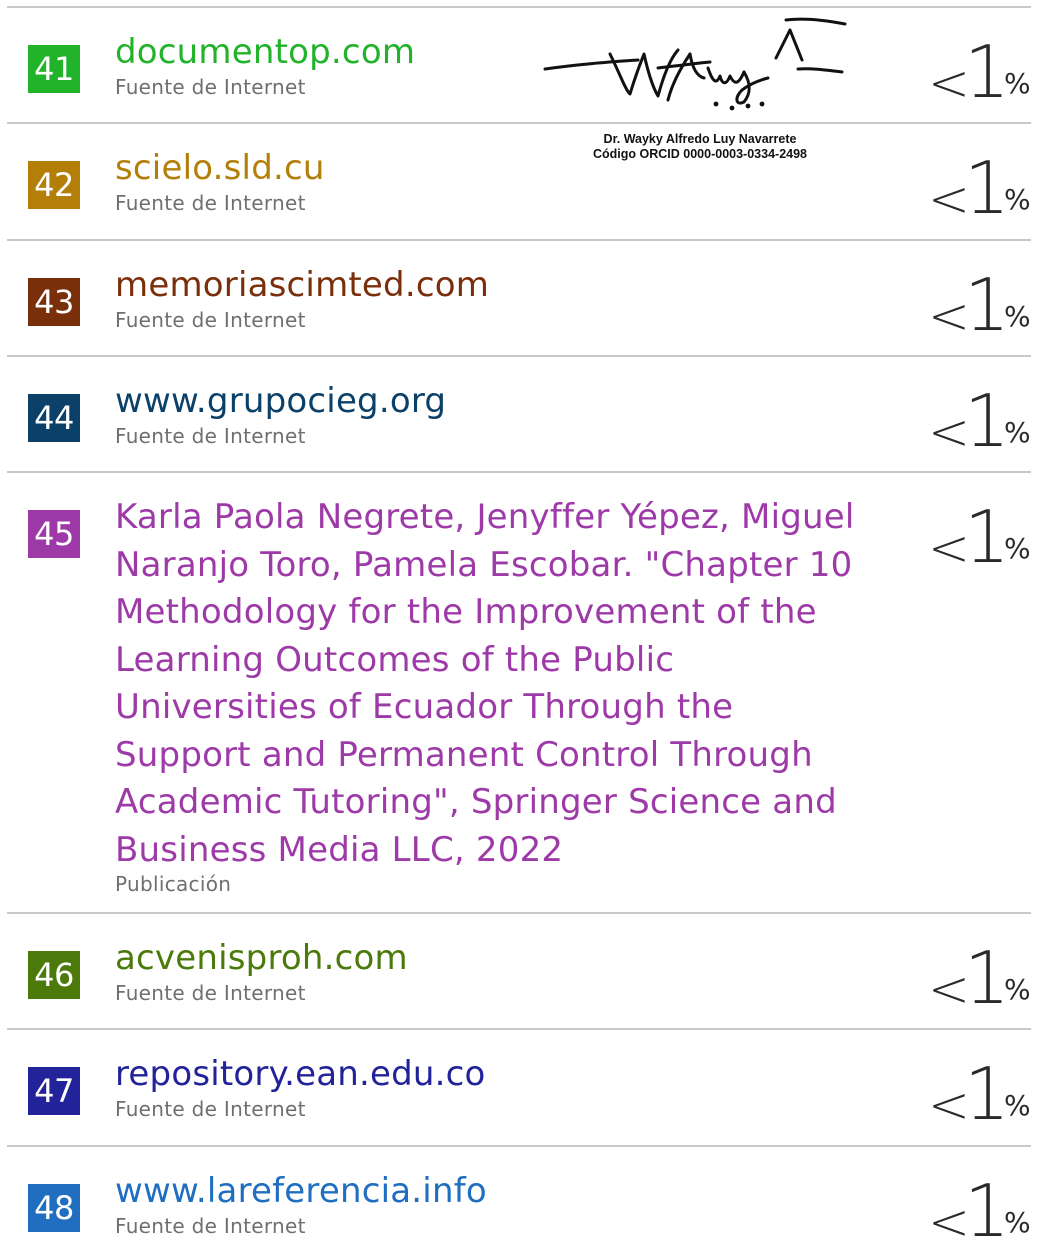 The height and width of the screenshot is (1258, 1037). Describe the element at coordinates (265, 52) in the screenshot. I see `source-name: documentop.com` at that location.